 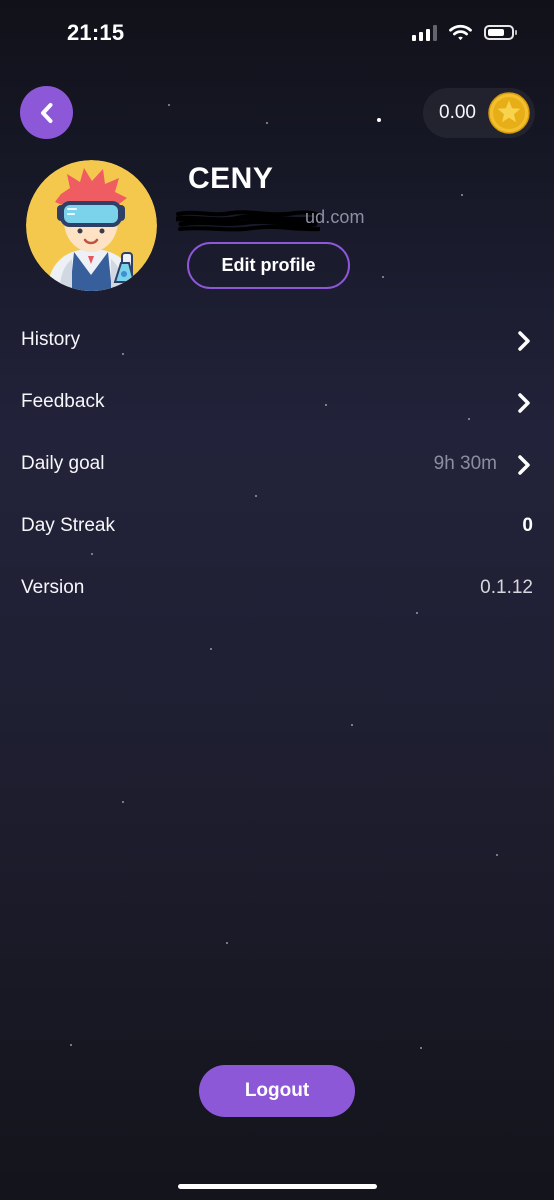 What do you see at coordinates (277, 403) in the screenshot?
I see `menu-row-feedback: Feedback` at bounding box center [277, 403].